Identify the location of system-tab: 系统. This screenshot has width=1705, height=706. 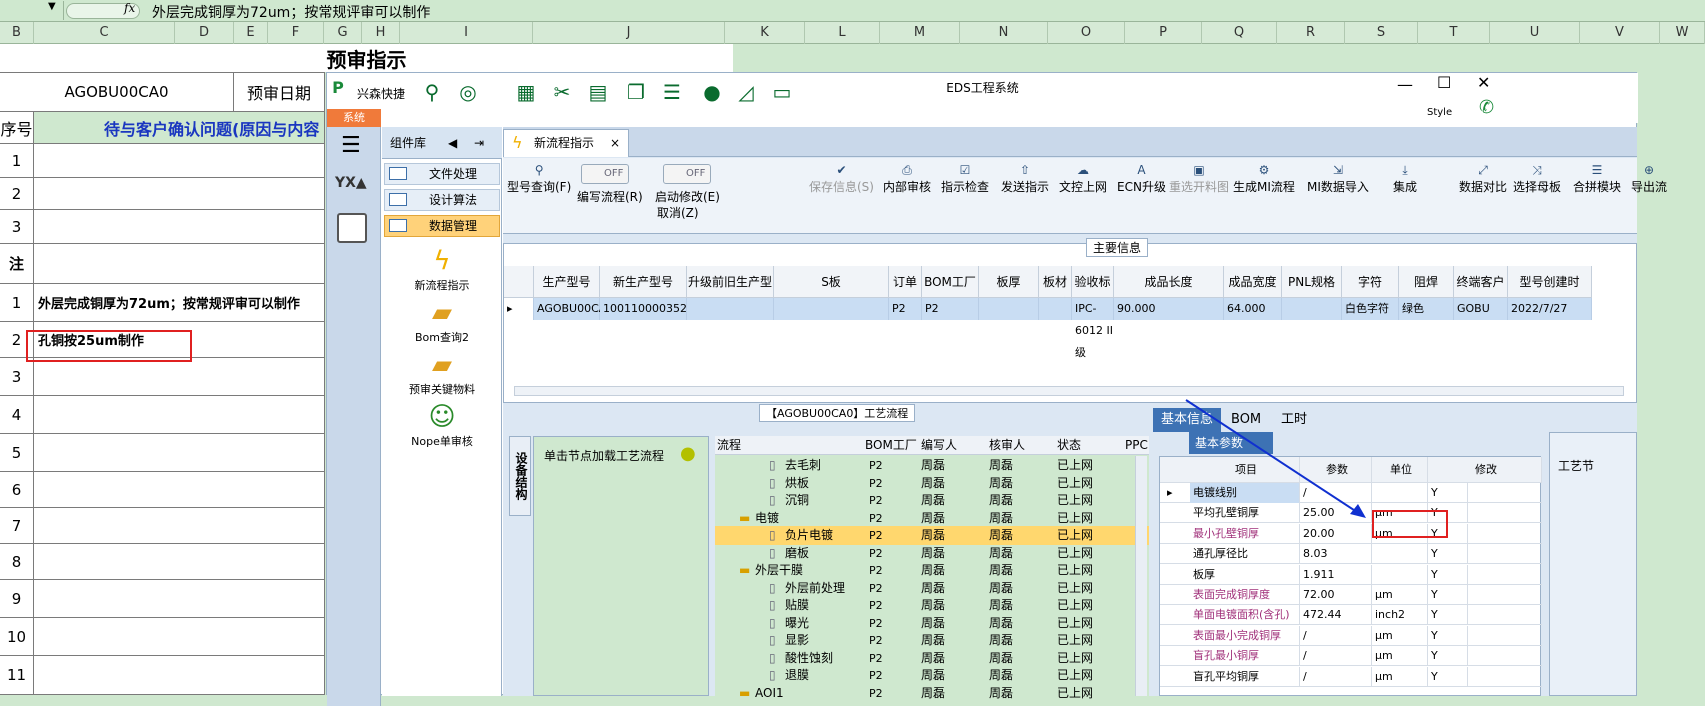
(354, 118).